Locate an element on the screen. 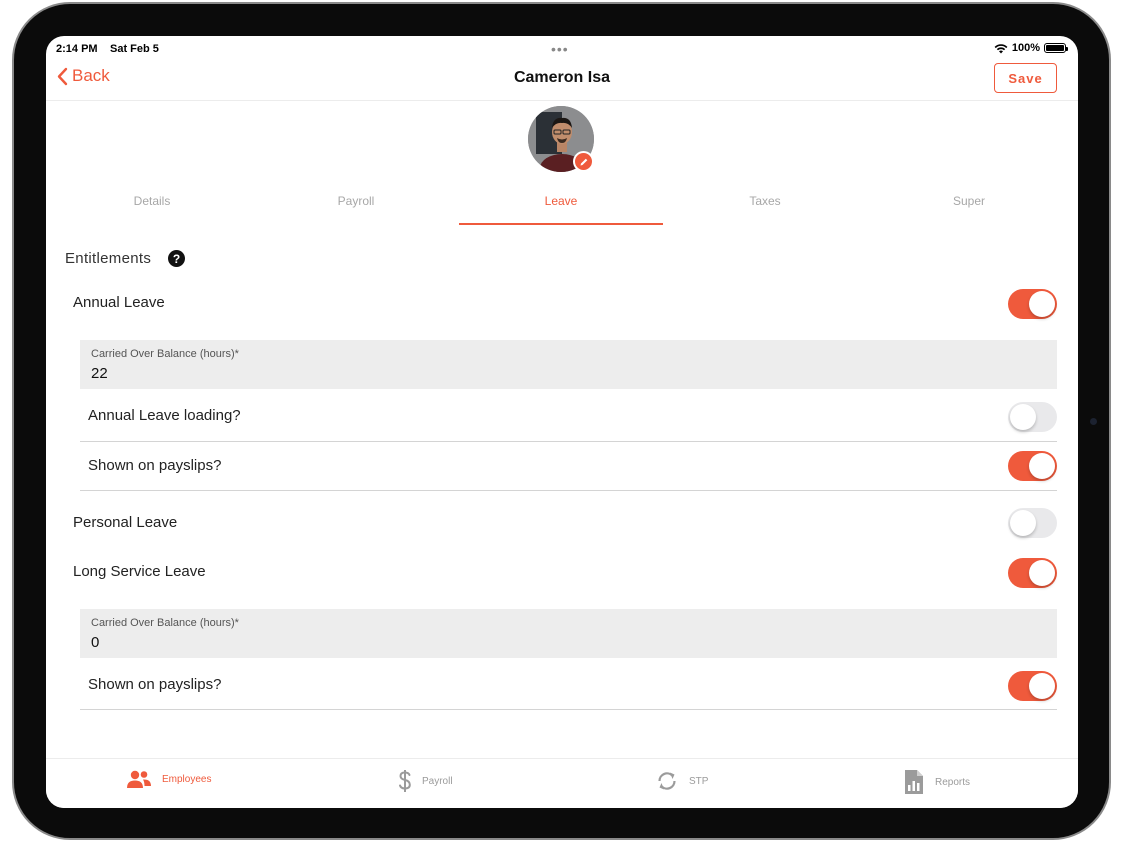  personal-leave-label: Personal Leave is located at coordinates (125, 522).